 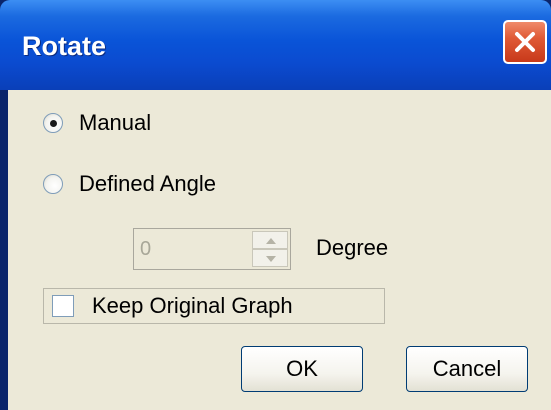 I want to click on dialog-title: Rotate, so click(x=64, y=46).